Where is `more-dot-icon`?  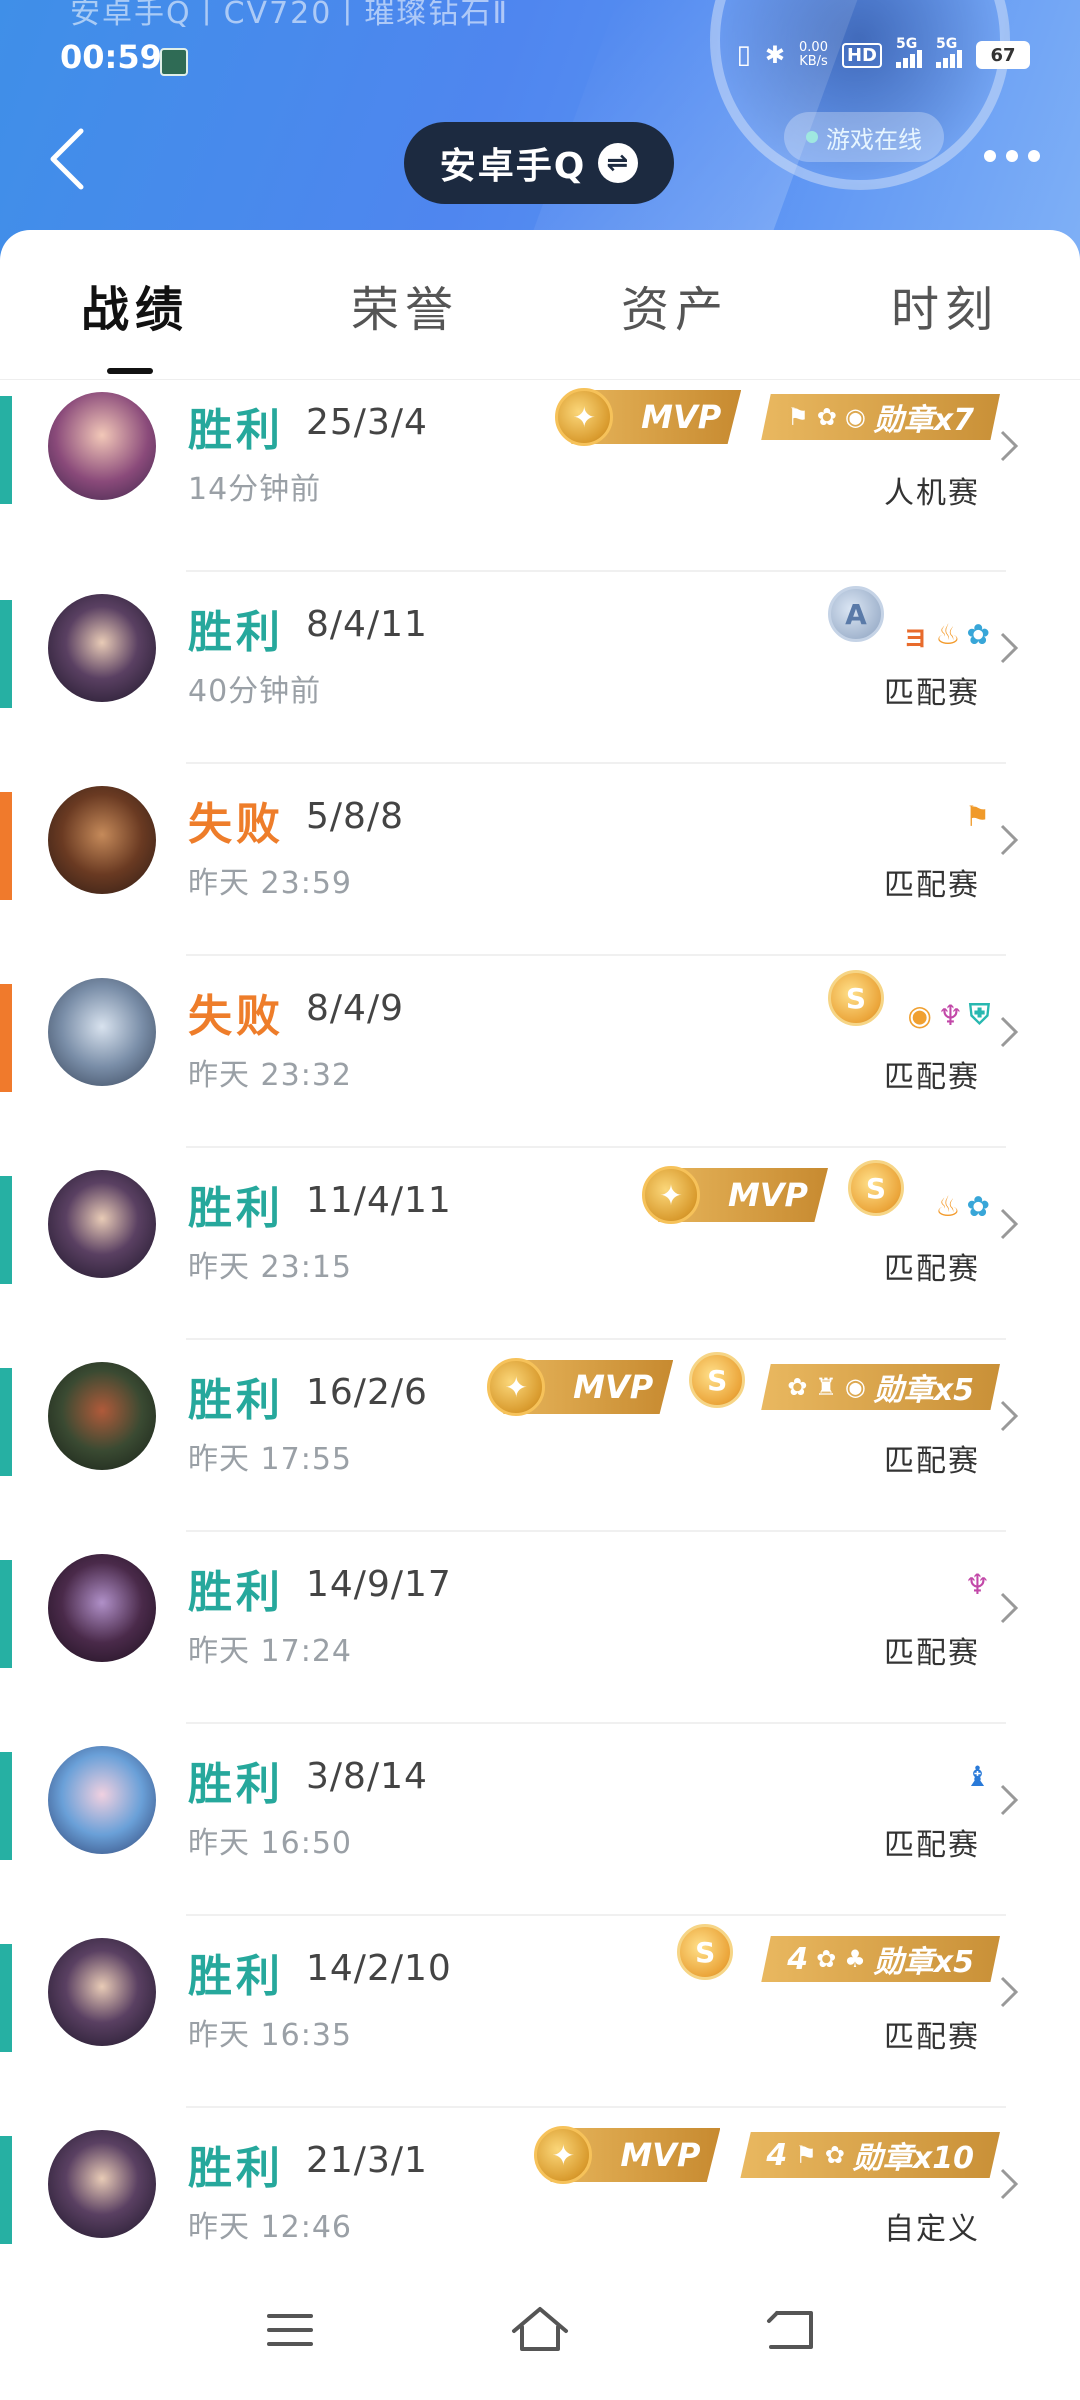 more-dot-icon is located at coordinates (1012, 156).